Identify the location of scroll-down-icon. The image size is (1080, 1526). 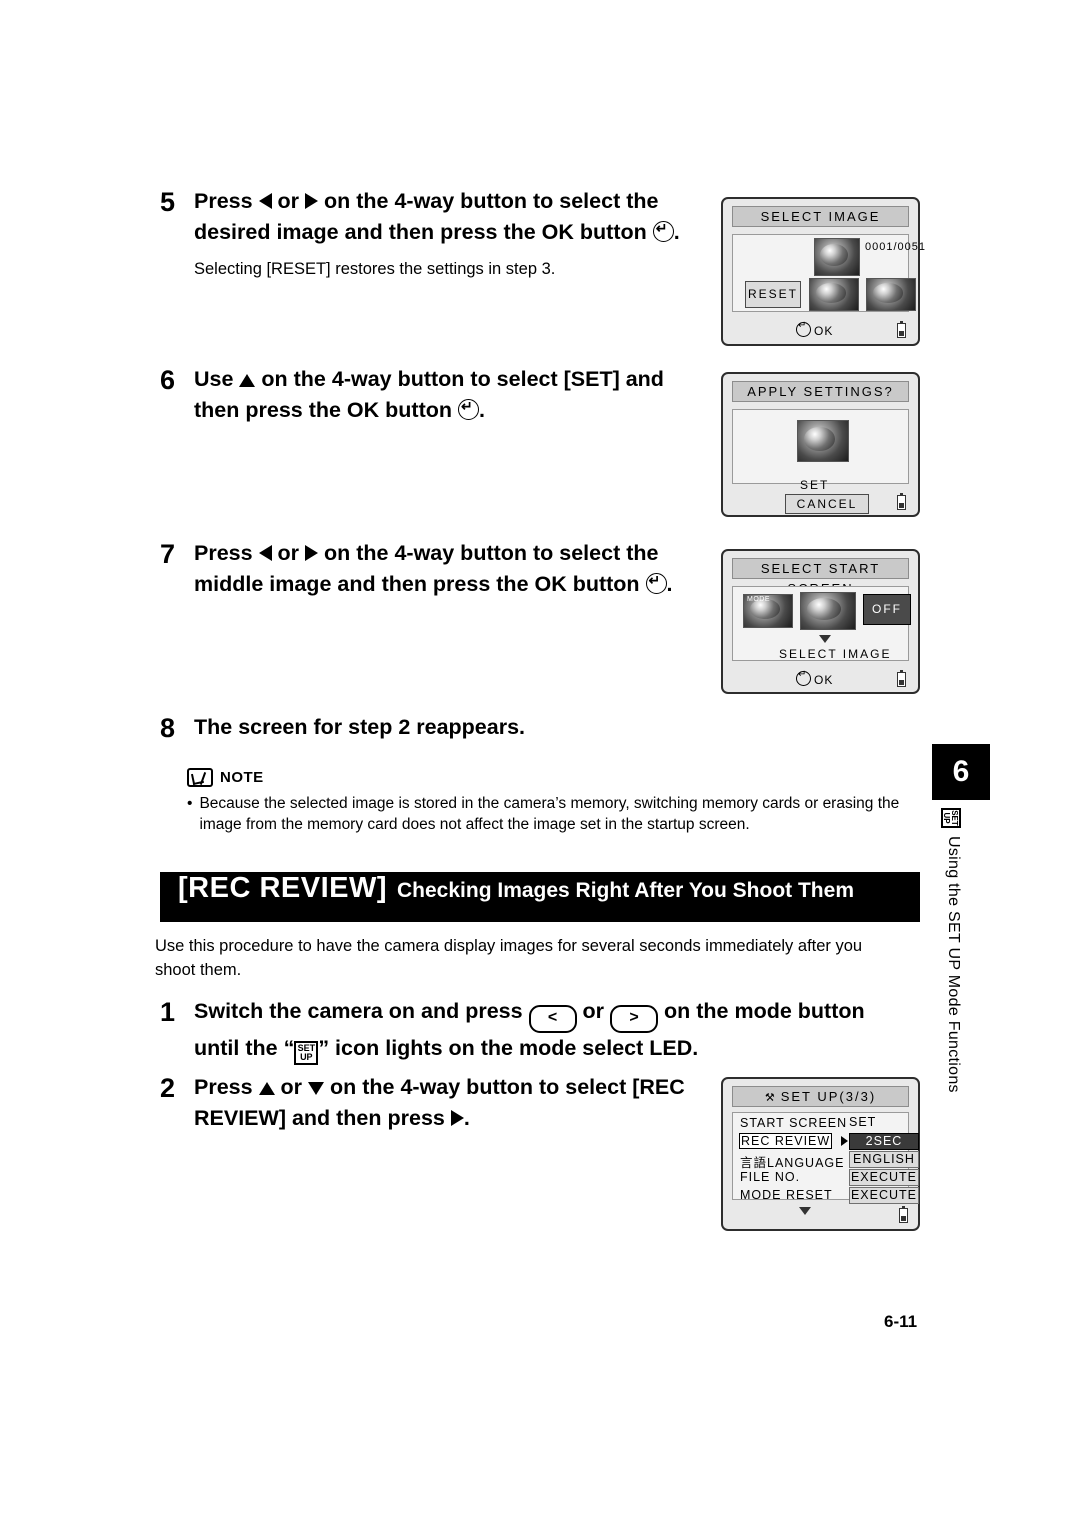
(805, 1211).